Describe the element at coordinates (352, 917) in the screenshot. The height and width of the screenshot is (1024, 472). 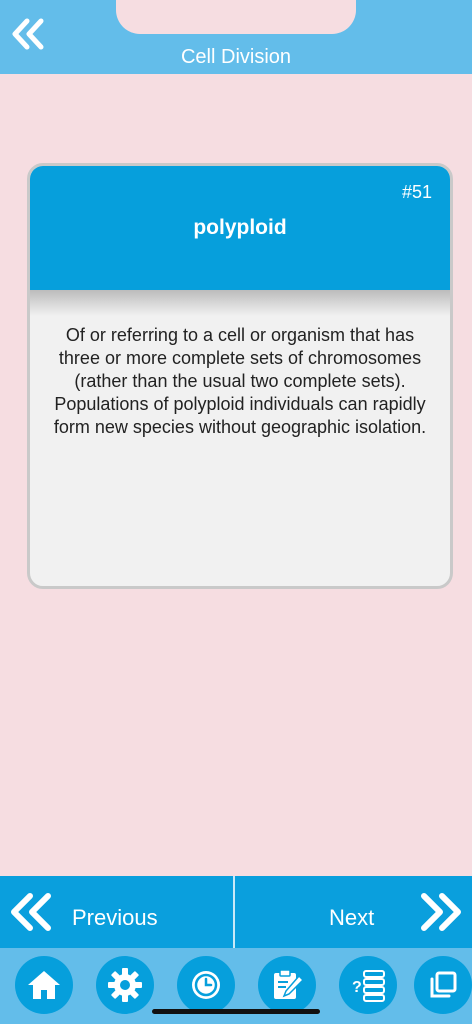
I see `next-label: Next` at that location.